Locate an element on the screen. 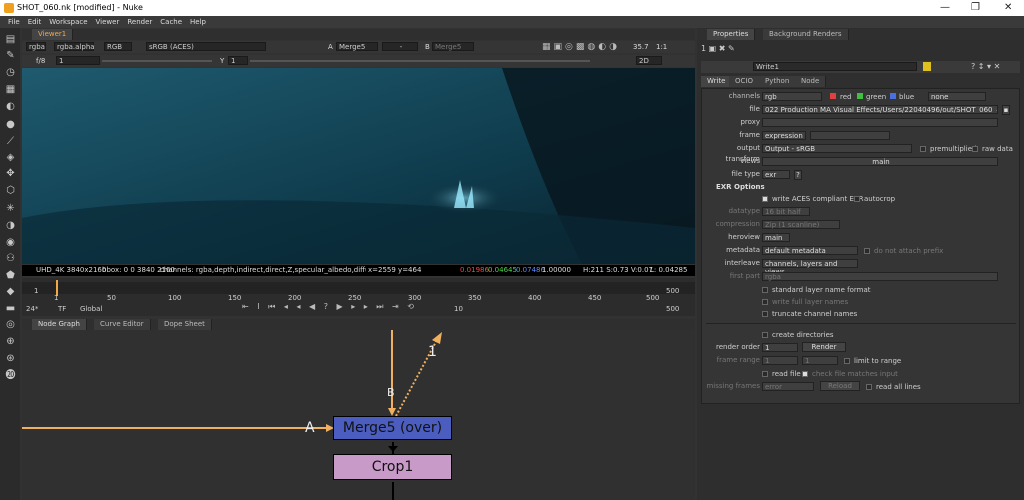 This screenshot has height=500, width=1024. raw-data-checkbox is located at coordinates (975, 149).